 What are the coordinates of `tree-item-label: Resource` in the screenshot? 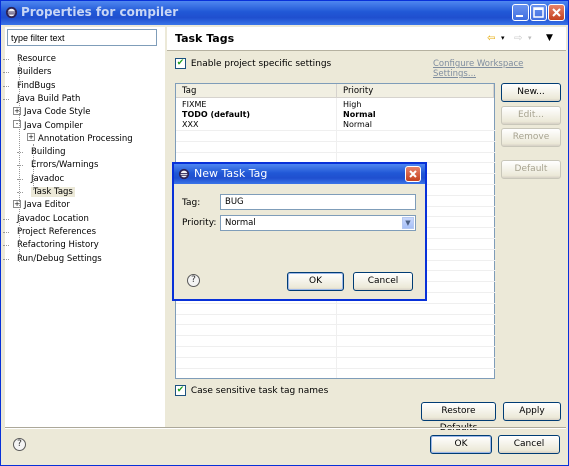 It's located at (36, 59).